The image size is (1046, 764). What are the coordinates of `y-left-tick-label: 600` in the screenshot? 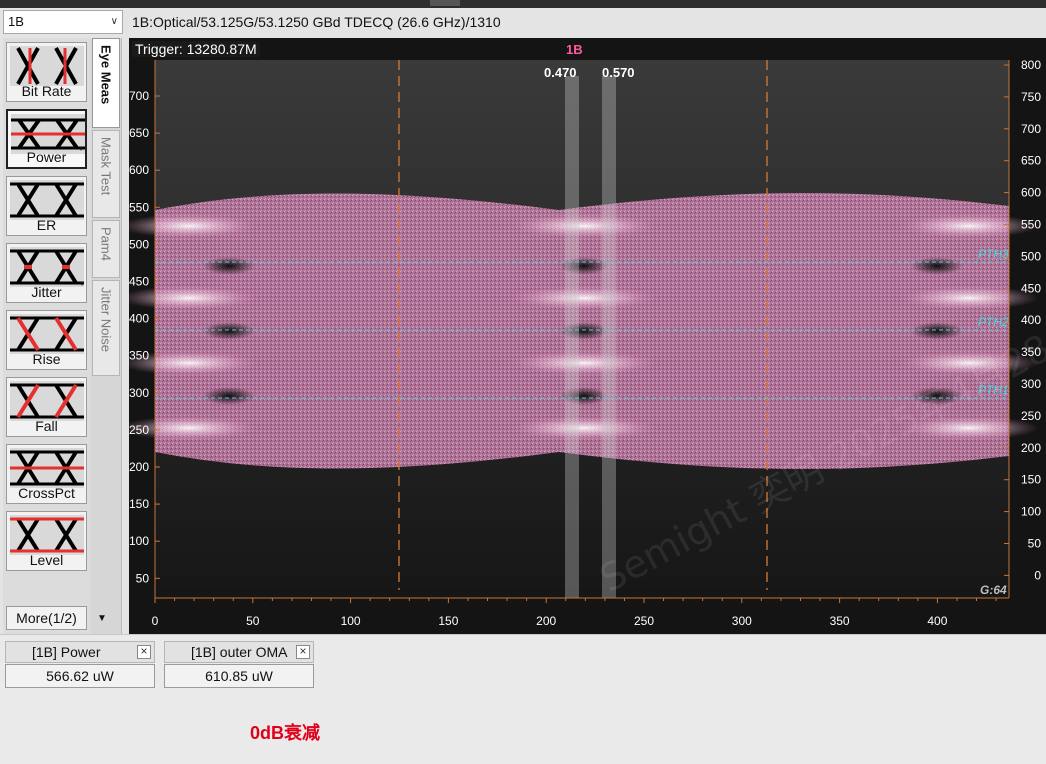 It's located at (139, 170).